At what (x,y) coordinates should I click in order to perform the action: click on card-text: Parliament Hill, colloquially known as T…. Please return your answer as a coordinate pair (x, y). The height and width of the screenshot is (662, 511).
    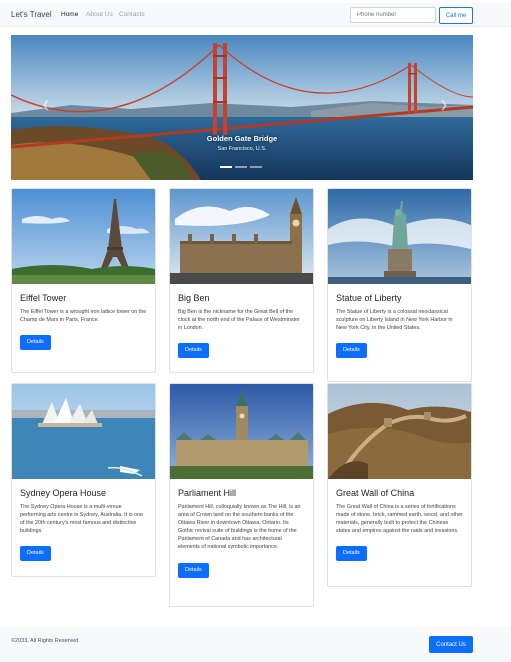
    Looking at the image, I should click on (239, 527).